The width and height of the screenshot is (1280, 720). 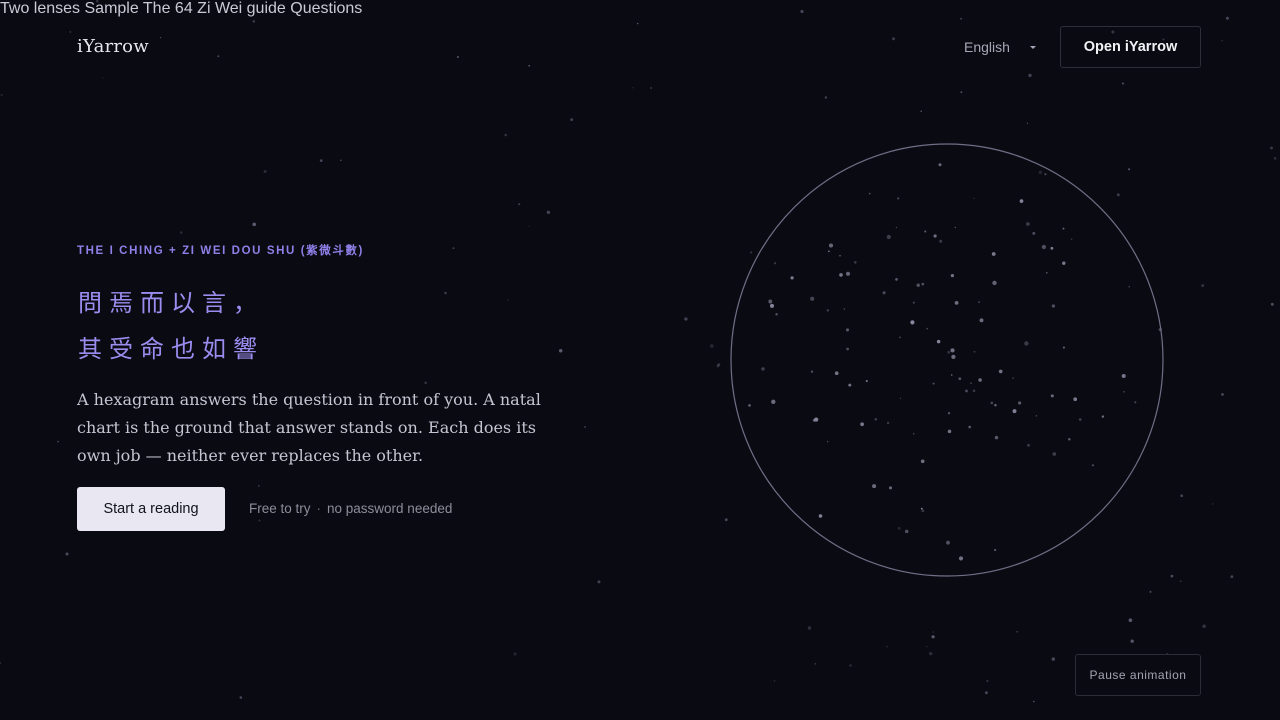 I want to click on open-app-button: Open iYarrow, so click(x=1130, y=47).